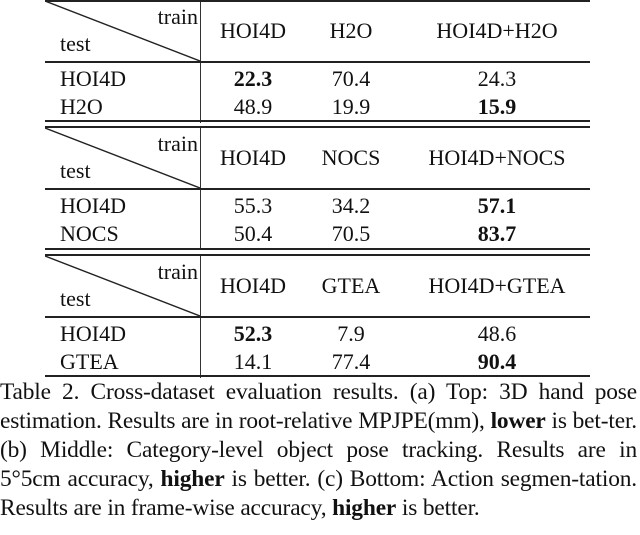 The image size is (640, 535). I want to click on table-cell: 55.3, so click(253, 205).